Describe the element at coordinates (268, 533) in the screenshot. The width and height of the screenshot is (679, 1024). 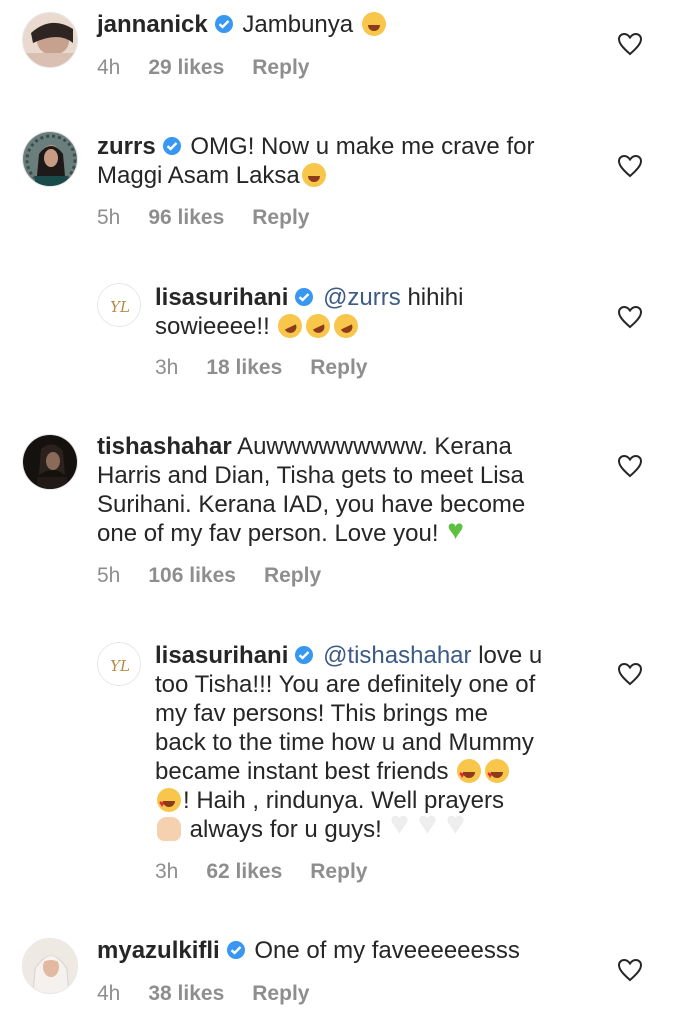
I see `comment-text-line: one of my fav person. Love you!` at that location.